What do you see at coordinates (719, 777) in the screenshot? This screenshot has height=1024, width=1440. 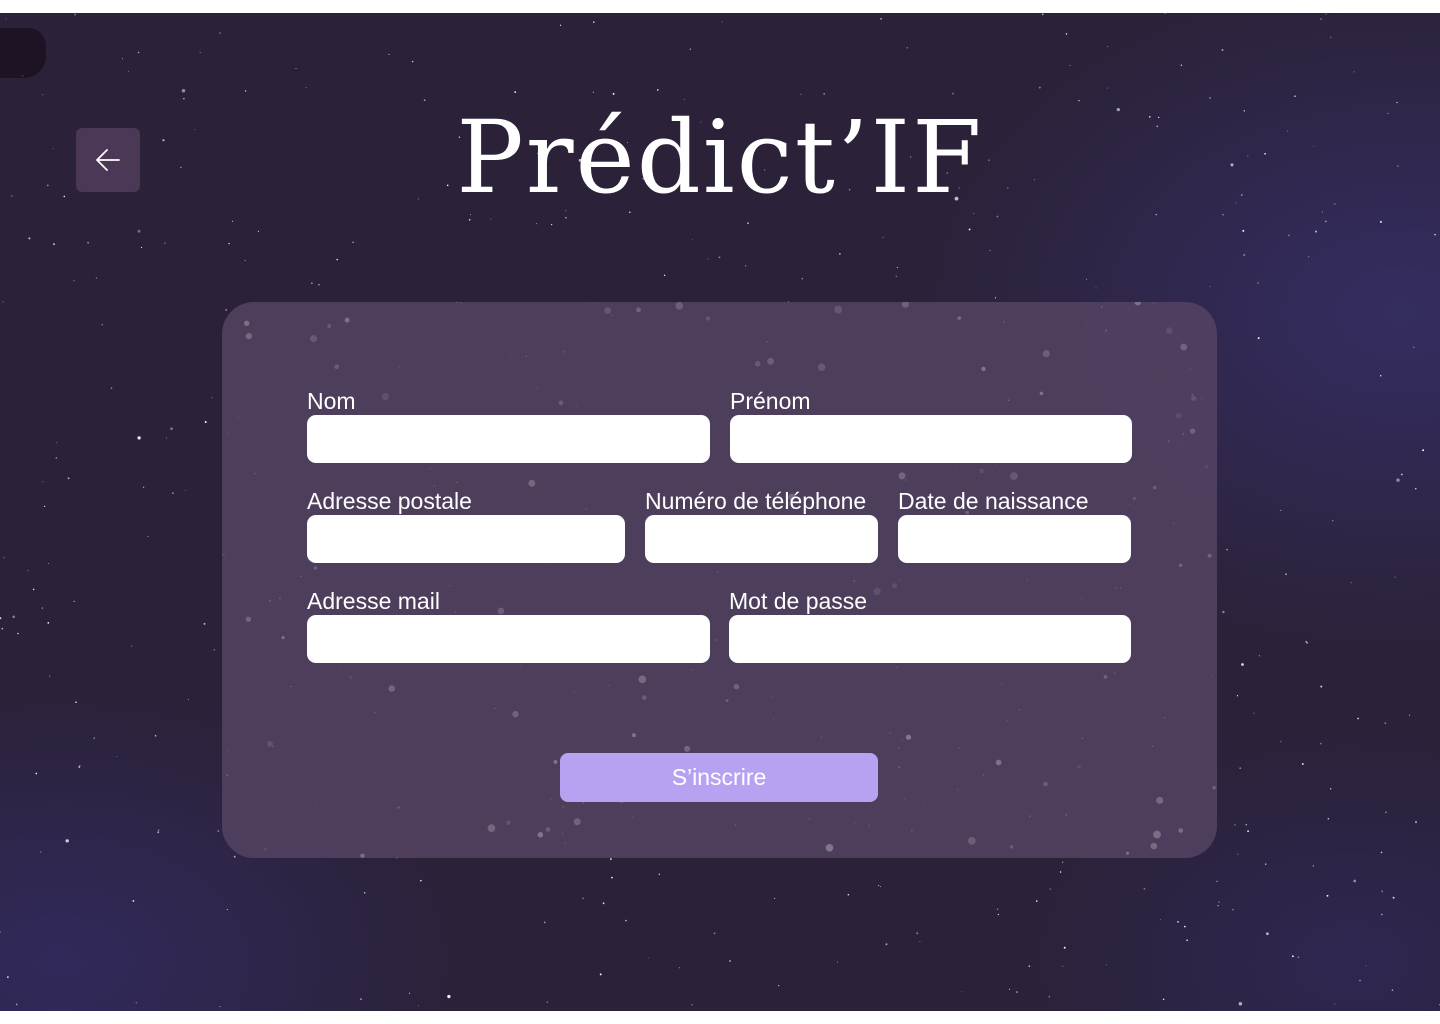 I see `signup-submit-button: S’inscrire` at bounding box center [719, 777].